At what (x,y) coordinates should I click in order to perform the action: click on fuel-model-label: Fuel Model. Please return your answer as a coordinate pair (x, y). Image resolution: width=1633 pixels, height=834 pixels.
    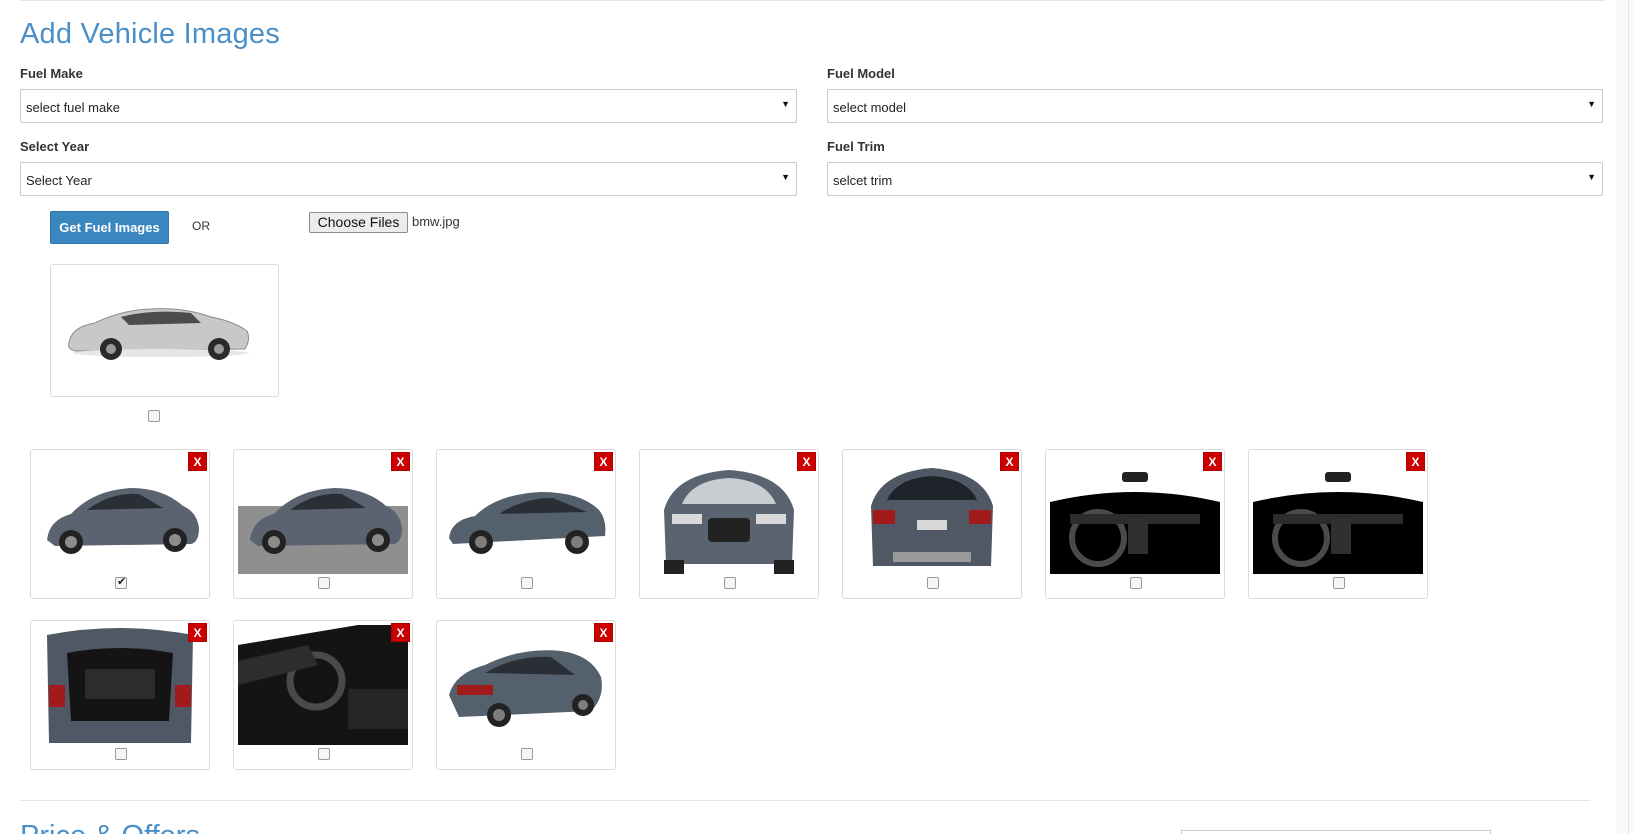
    Looking at the image, I should click on (861, 73).